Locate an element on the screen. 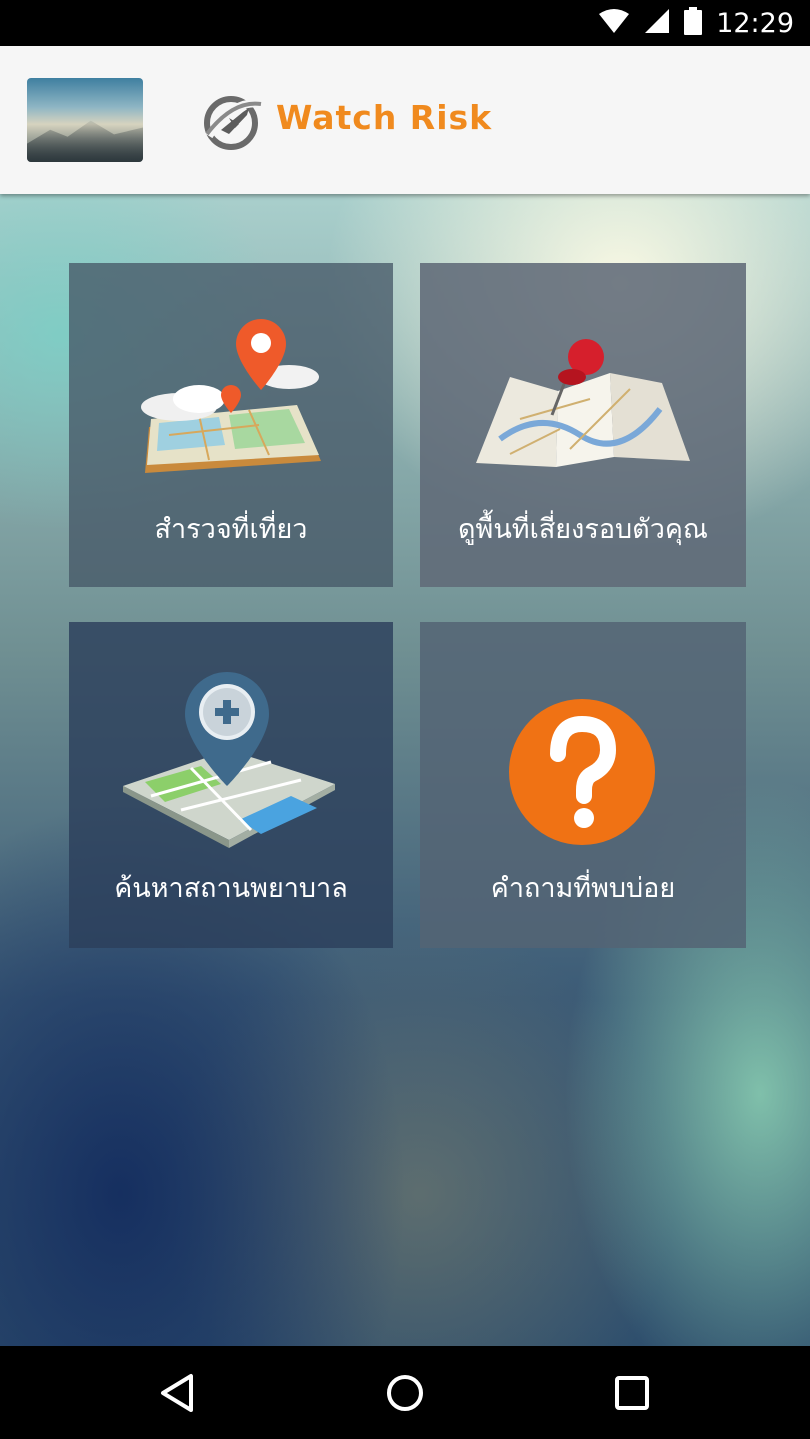 This screenshot has width=810, height=1439. cellular-signal-icon is located at coordinates (657, 23).